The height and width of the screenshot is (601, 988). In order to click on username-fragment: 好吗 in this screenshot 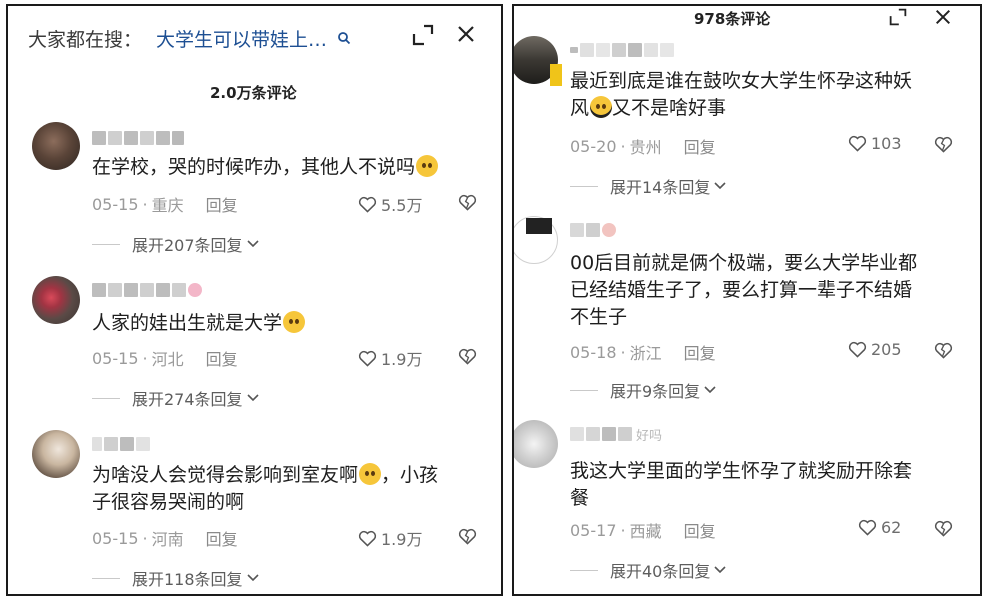, I will do `click(649, 436)`.